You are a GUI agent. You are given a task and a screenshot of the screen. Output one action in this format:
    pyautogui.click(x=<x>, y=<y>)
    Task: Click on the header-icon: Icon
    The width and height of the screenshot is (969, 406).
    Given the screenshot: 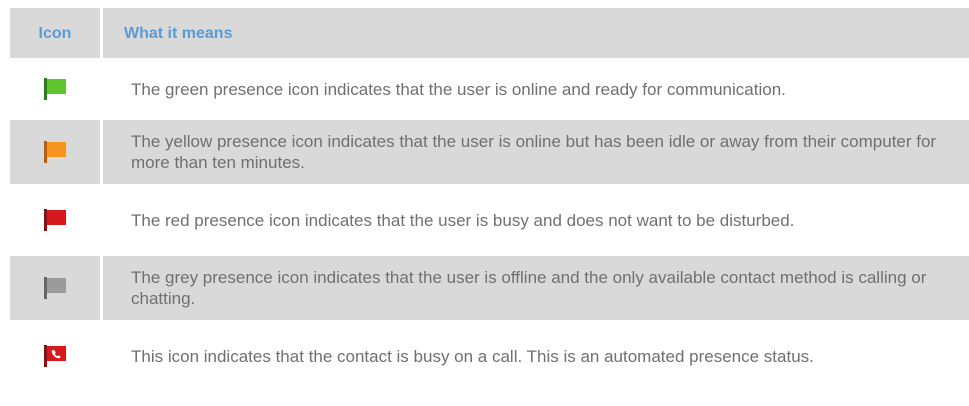 What is the action you would take?
    pyautogui.click(x=55, y=33)
    